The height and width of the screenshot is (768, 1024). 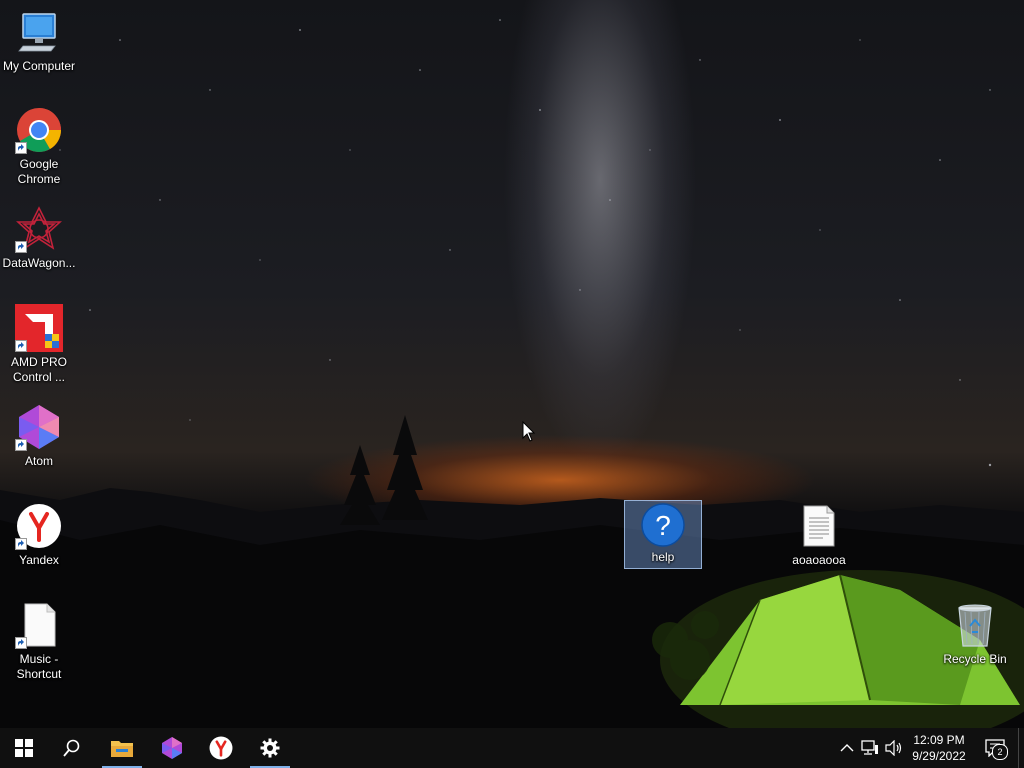 I want to click on taskbar-settings, so click(x=270, y=748).